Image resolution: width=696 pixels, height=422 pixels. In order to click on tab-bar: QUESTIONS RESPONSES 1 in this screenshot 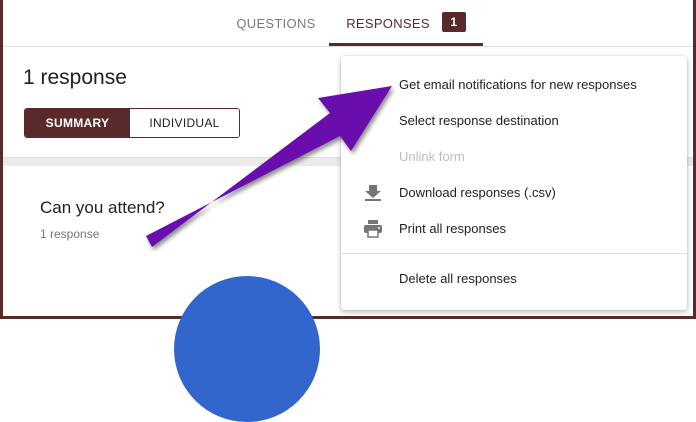, I will do `click(348, 23)`.